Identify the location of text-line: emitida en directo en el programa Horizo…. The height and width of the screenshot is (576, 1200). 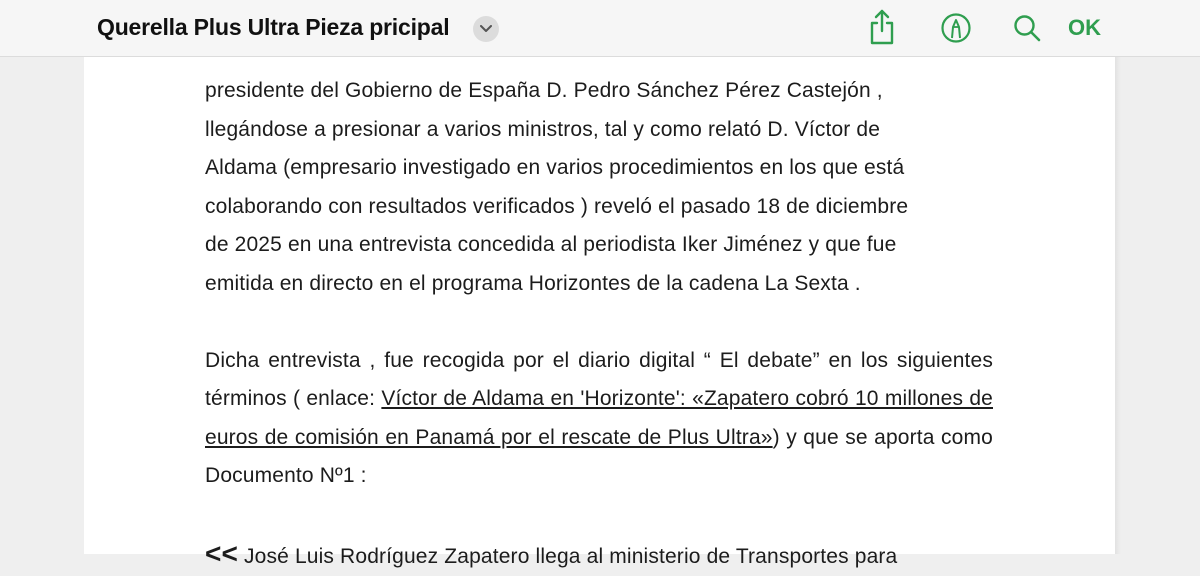
(533, 283).